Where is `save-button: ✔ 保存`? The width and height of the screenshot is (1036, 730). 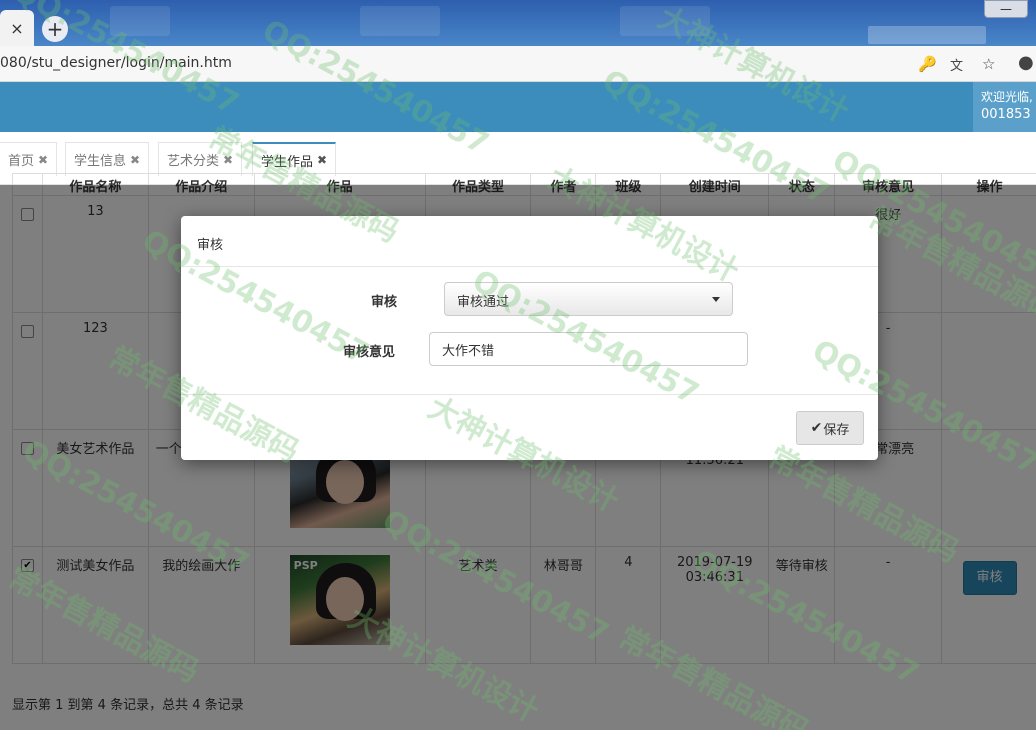 save-button: ✔ 保存 is located at coordinates (830, 428).